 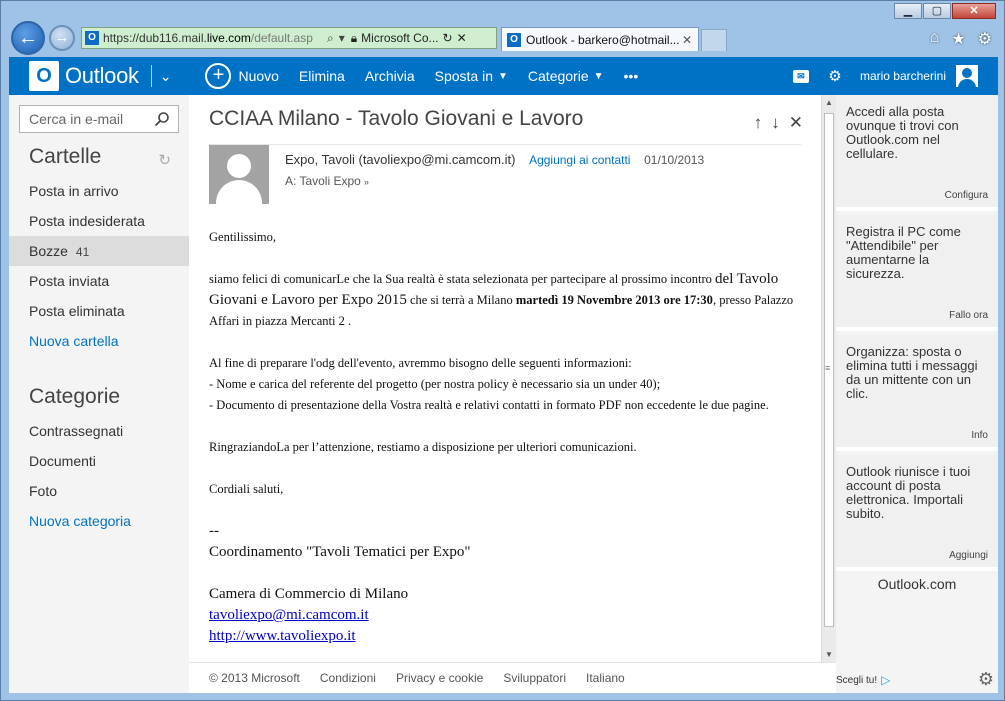 I want to click on plus-circle-icon: +, so click(x=218, y=76).